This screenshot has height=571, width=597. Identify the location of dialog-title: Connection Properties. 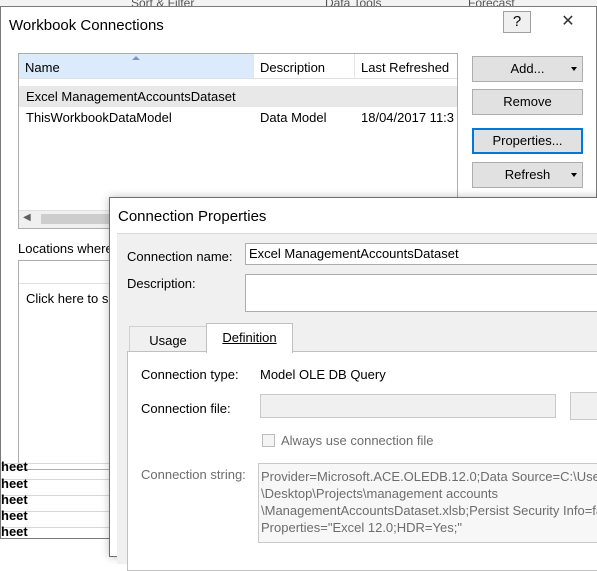
(192, 216).